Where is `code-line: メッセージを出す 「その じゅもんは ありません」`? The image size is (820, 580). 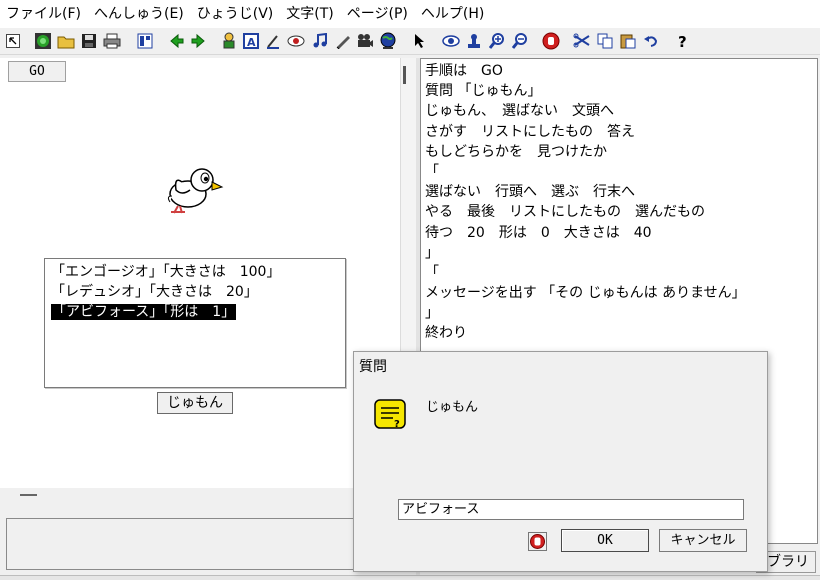
code-line: メッセージを出す 「その じゅもんは ありません」 is located at coordinates (585, 293).